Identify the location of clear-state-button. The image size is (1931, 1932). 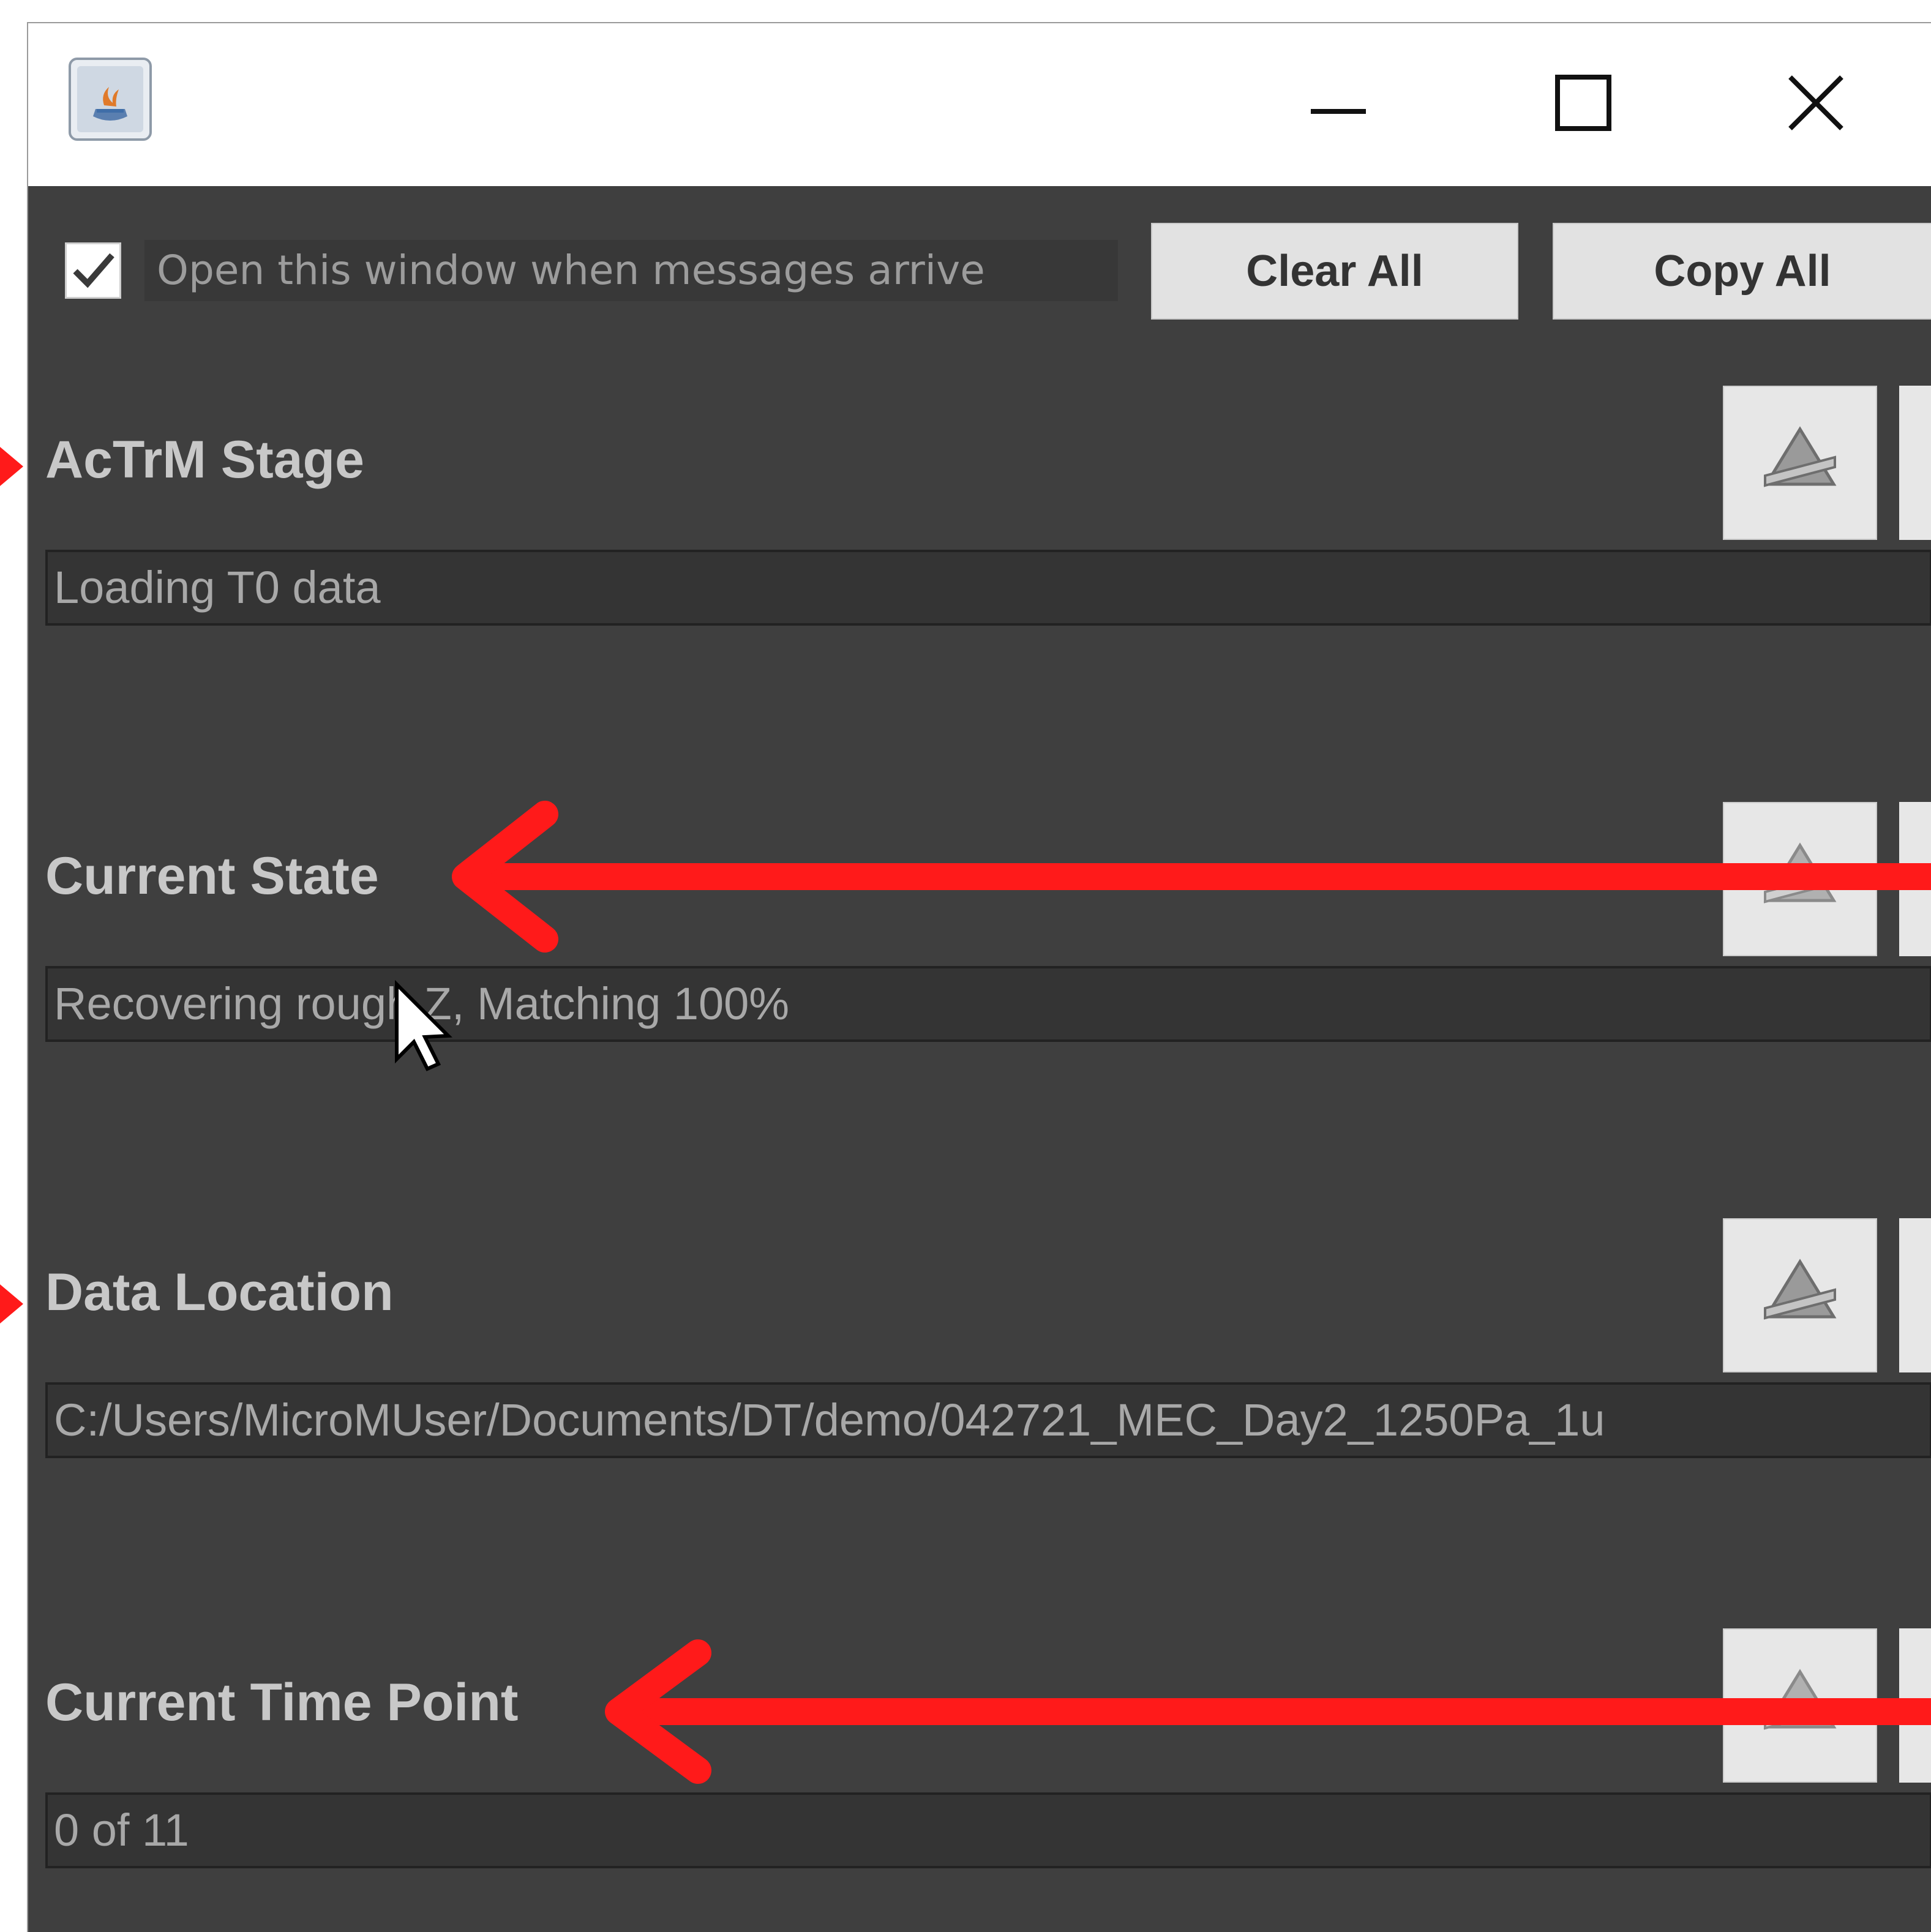
(1800, 879).